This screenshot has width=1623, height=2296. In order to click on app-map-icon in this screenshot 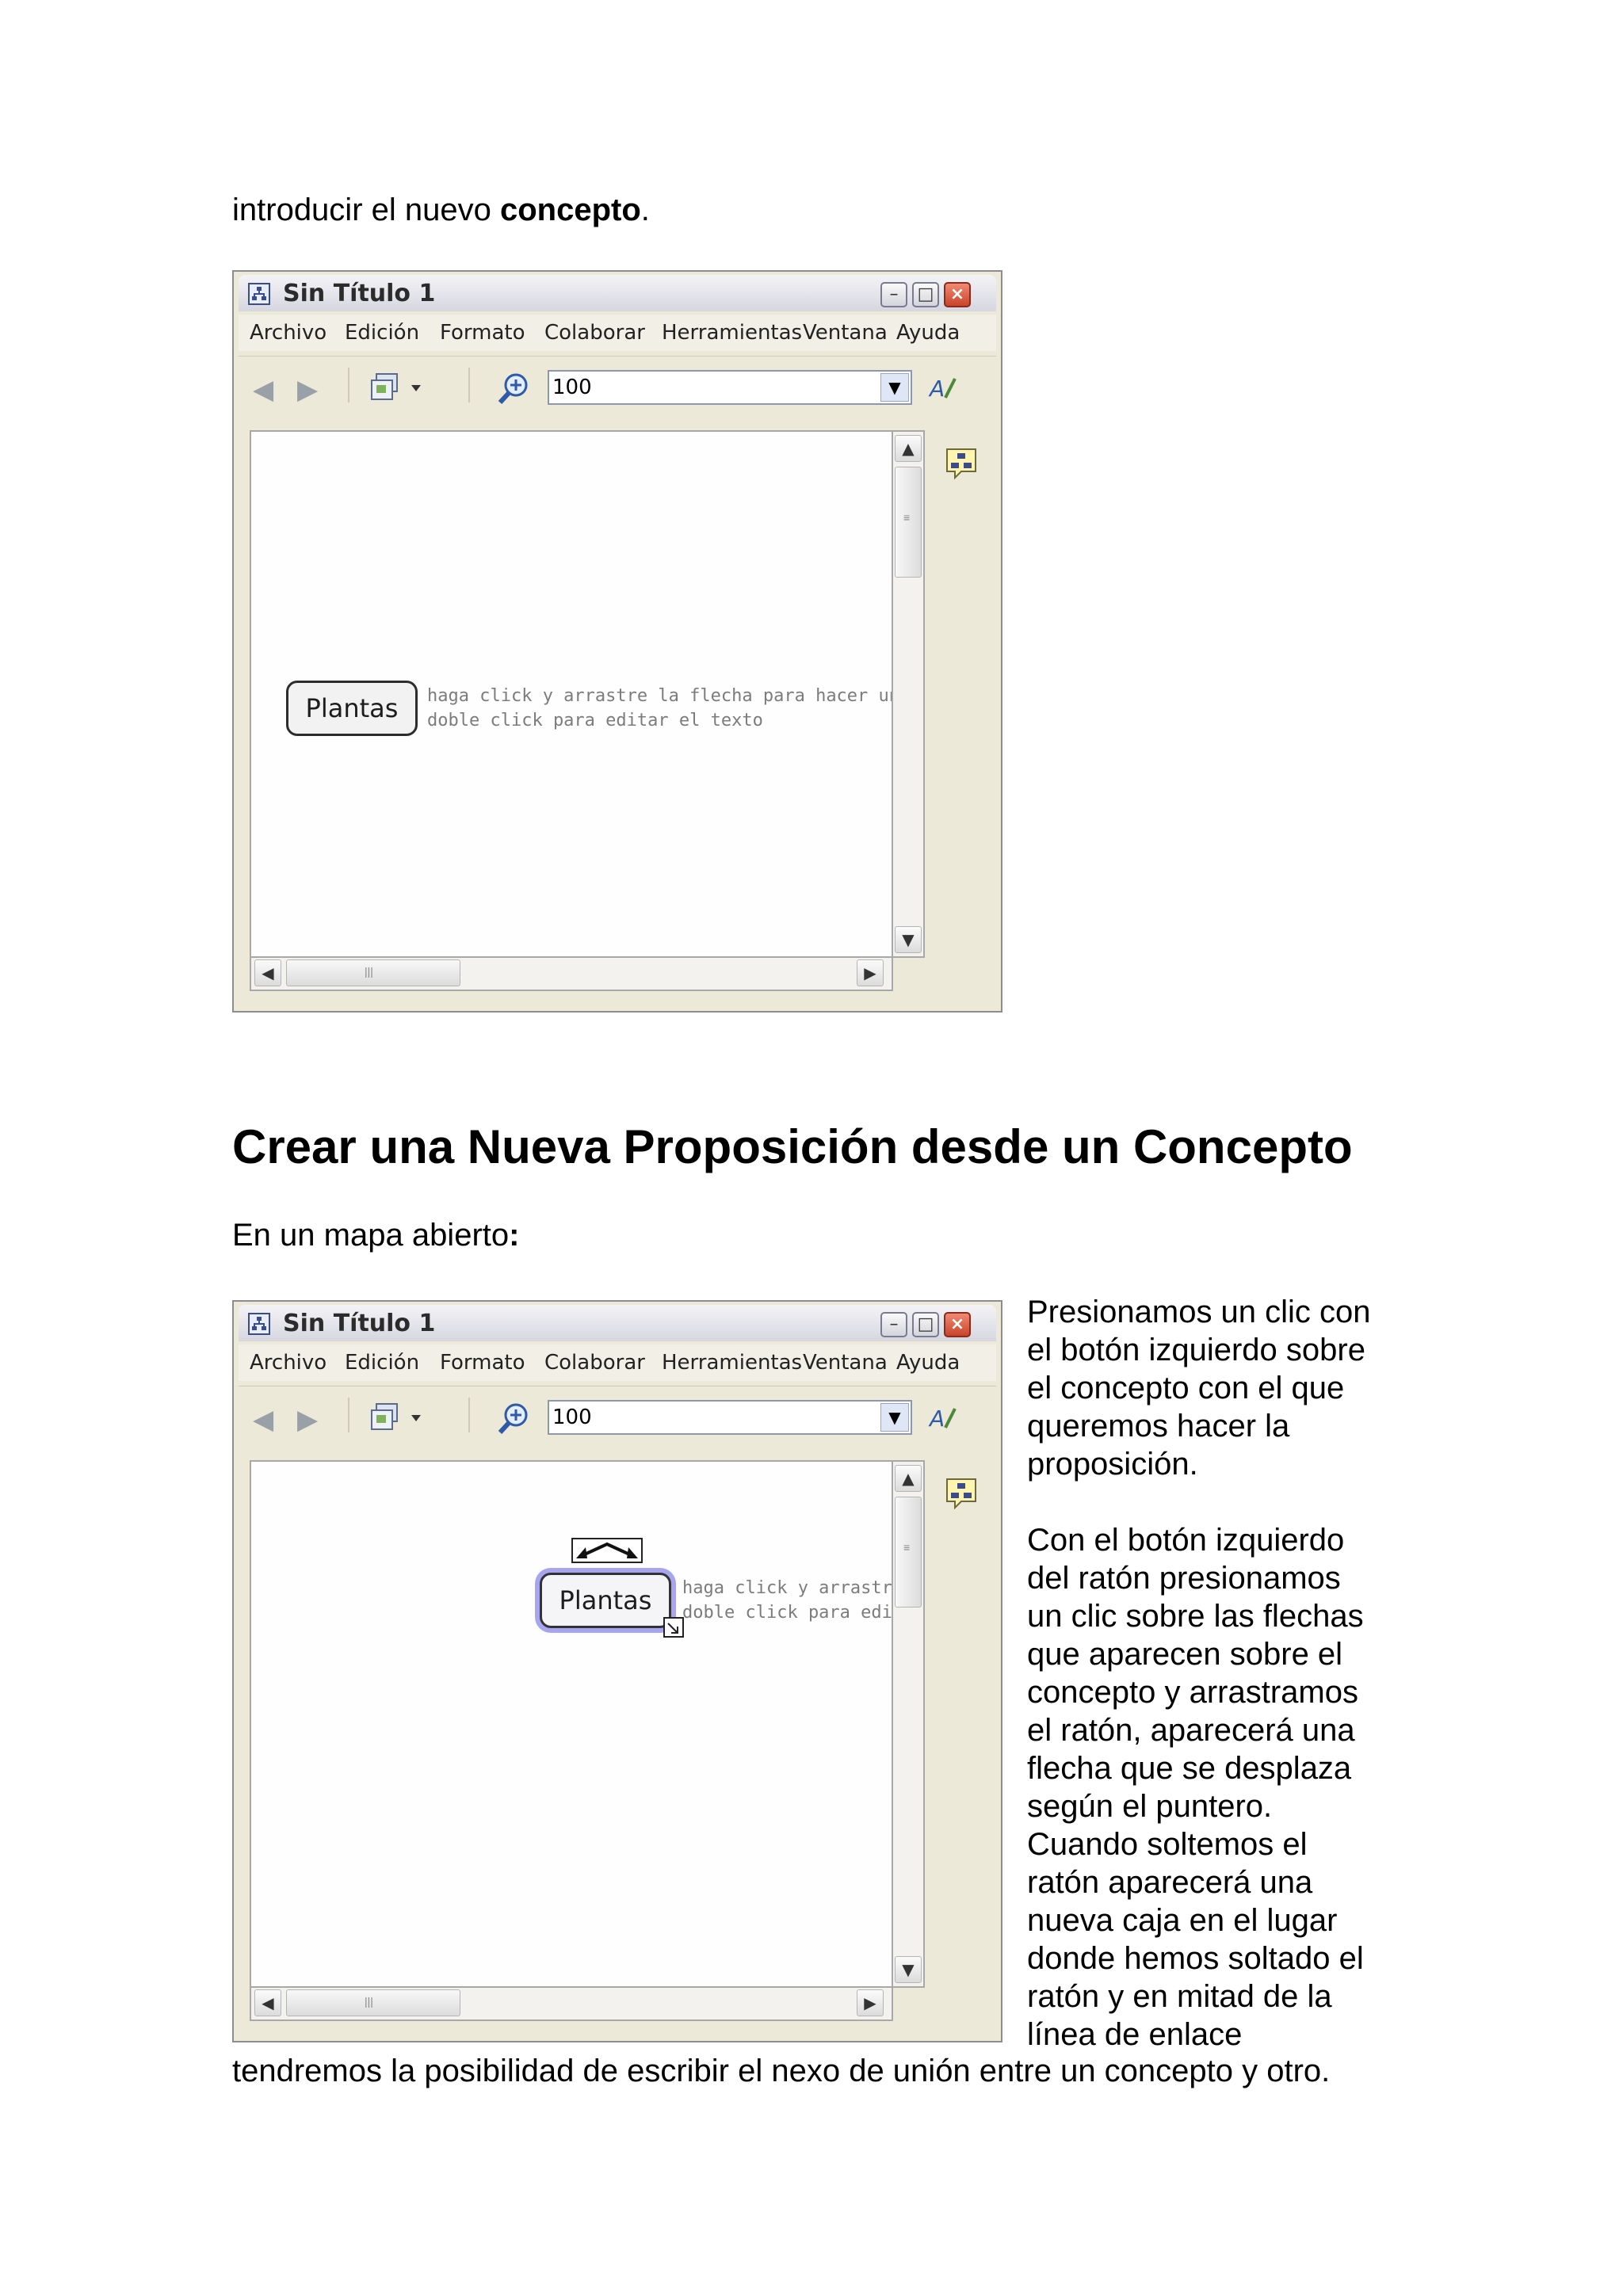, I will do `click(259, 294)`.